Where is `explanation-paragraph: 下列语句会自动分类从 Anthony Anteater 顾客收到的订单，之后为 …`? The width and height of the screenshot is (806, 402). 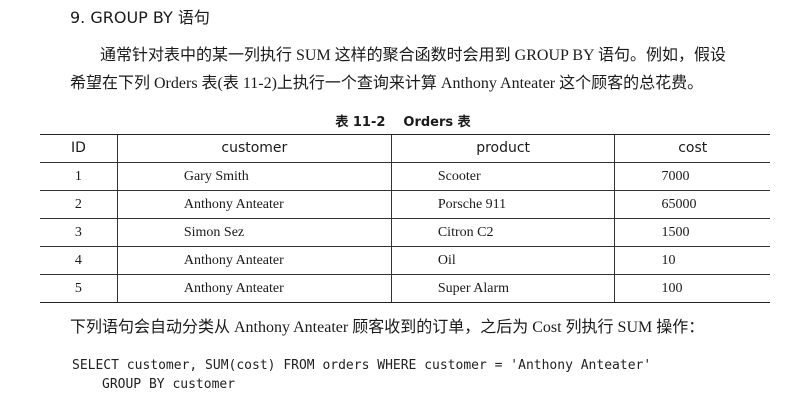
explanation-paragraph: 下列语句会自动分类从 Anthony Anteater 顾客收到的订单，之后为 … is located at coordinates (387, 327).